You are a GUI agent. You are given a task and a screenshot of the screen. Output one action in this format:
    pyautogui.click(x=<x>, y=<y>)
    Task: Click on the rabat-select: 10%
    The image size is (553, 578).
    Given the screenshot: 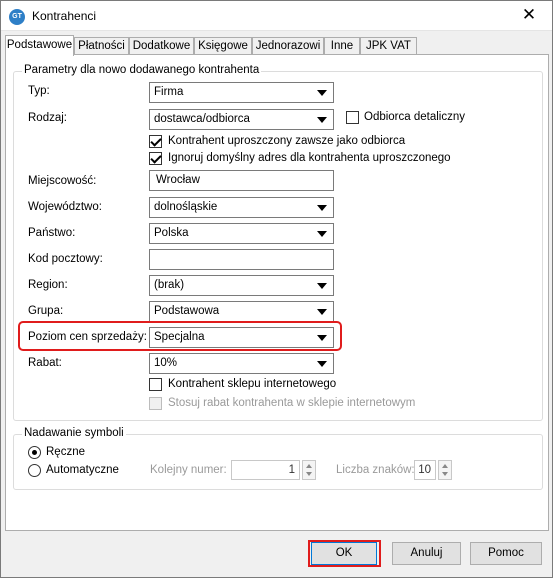 What is the action you would take?
    pyautogui.click(x=241, y=363)
    